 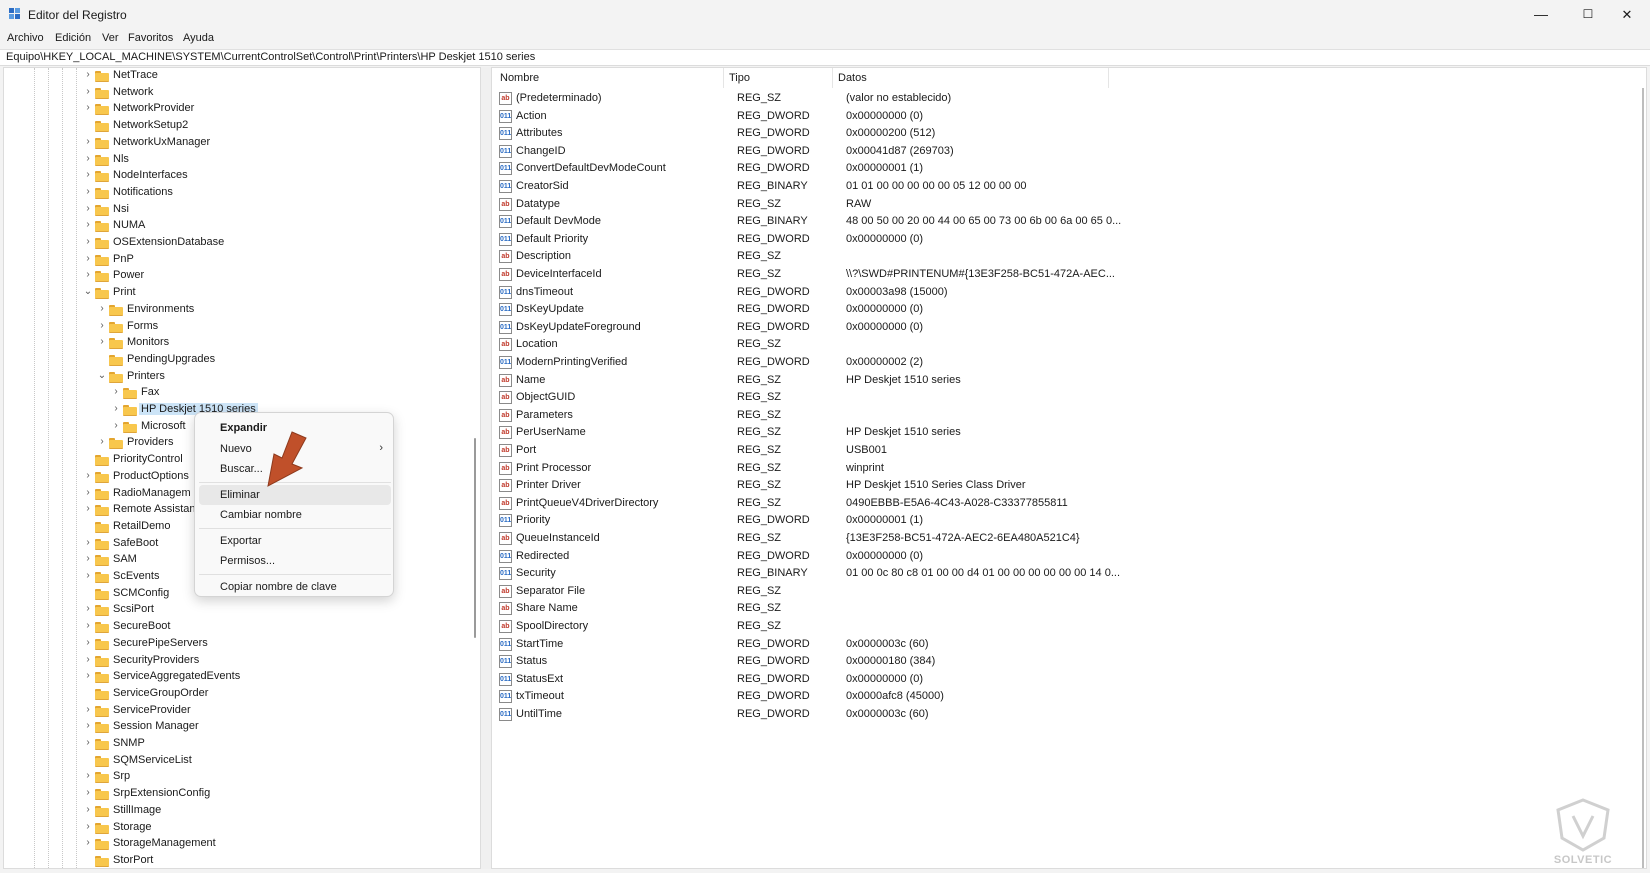 What do you see at coordinates (519, 78) in the screenshot?
I see `column-header-nombre: Nombre` at bounding box center [519, 78].